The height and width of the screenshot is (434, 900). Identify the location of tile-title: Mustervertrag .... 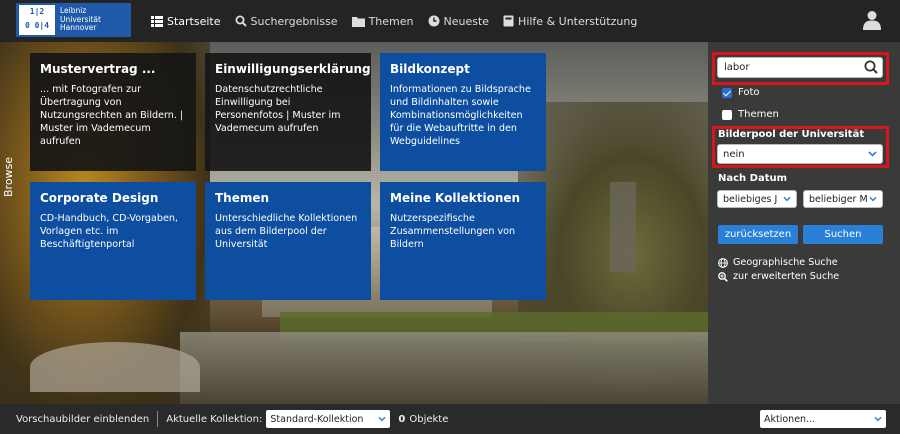
(98, 69).